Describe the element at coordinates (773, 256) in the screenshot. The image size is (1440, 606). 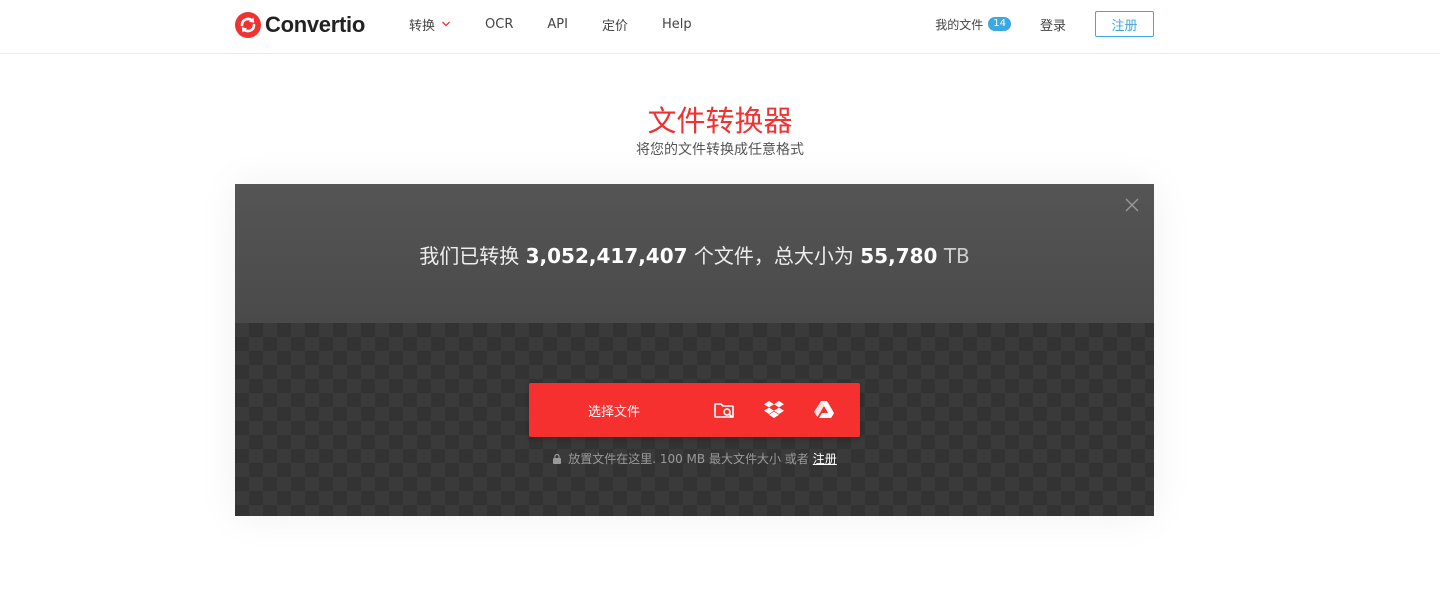
I see `stats-middle: 个文件，总大小为` at that location.